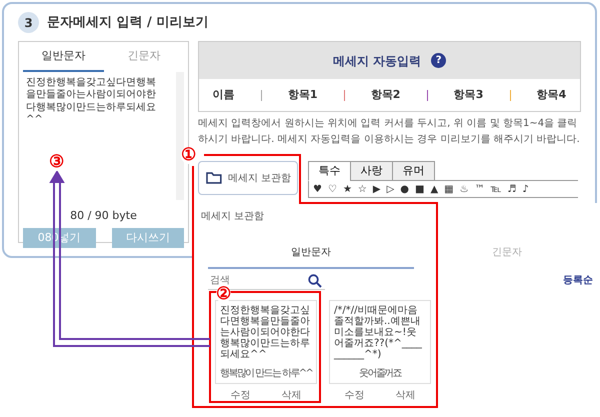 The width and height of the screenshot is (600, 417). Describe the element at coordinates (468, 95) in the screenshot. I see `field-item: 항목3` at that location.